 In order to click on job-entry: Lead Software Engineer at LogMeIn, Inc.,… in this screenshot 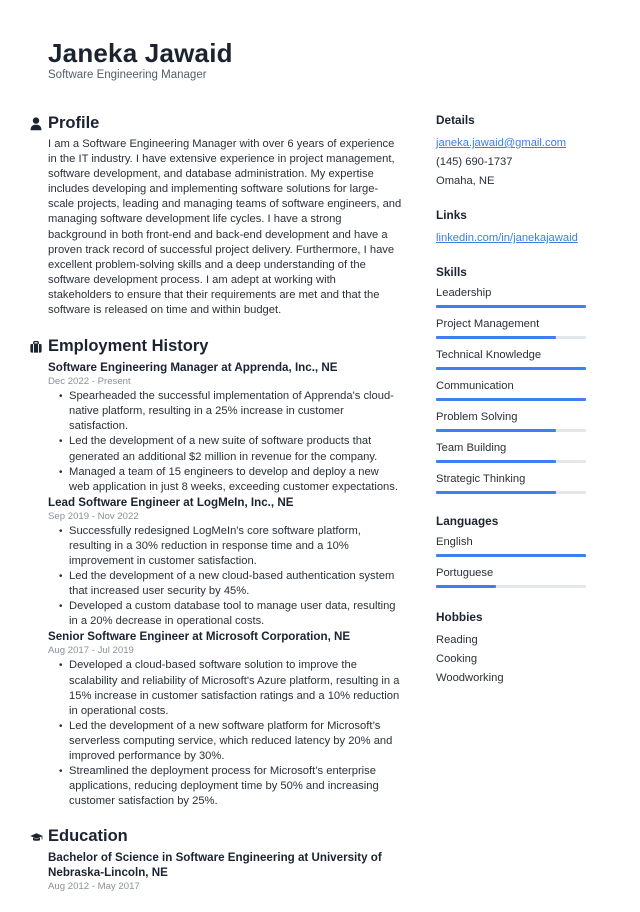, I will do `click(216, 562)`.